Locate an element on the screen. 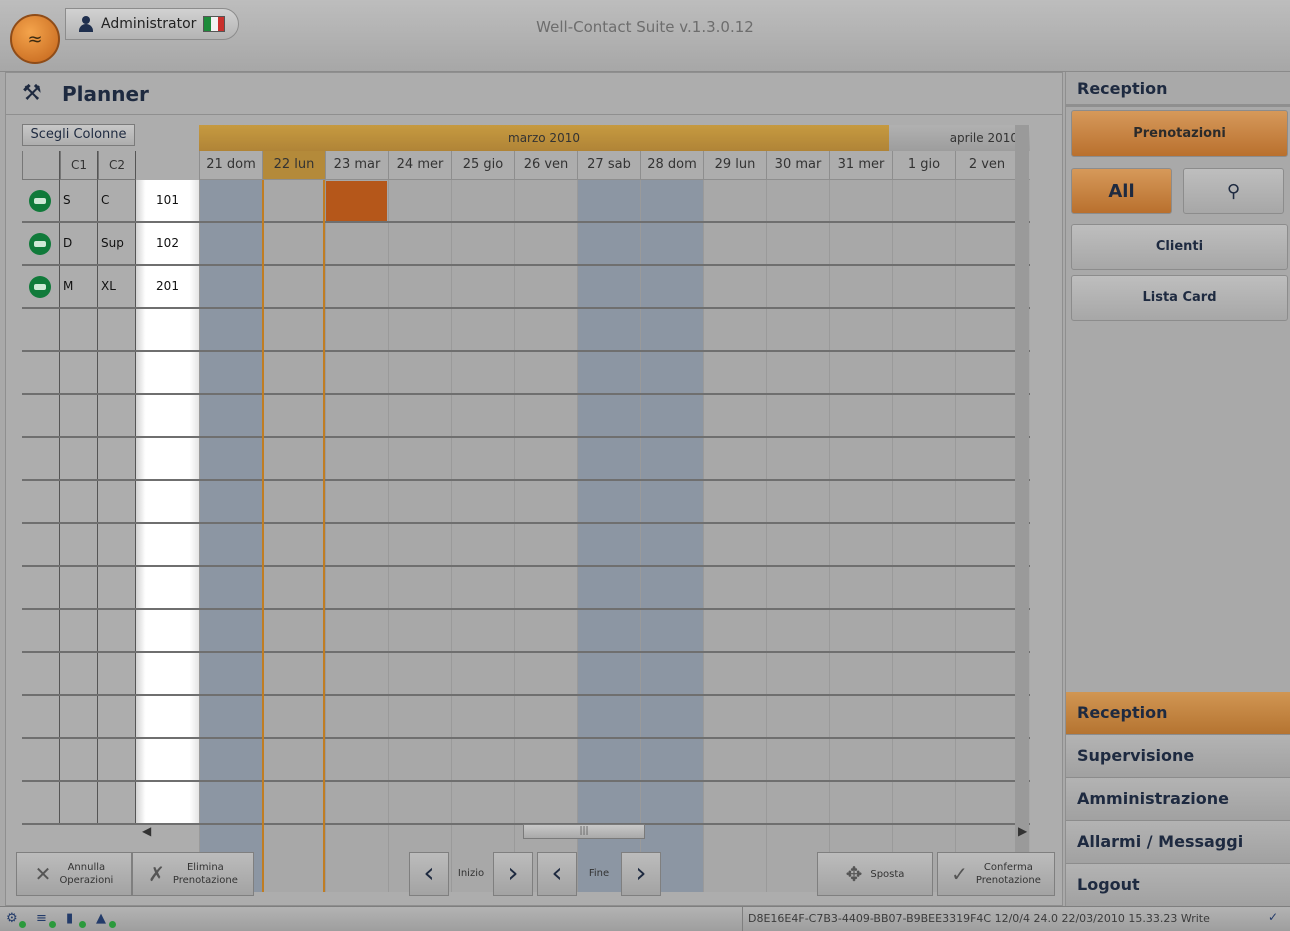 This screenshot has width=1290, height=931. nav-reception: Reception is located at coordinates (1178, 713).